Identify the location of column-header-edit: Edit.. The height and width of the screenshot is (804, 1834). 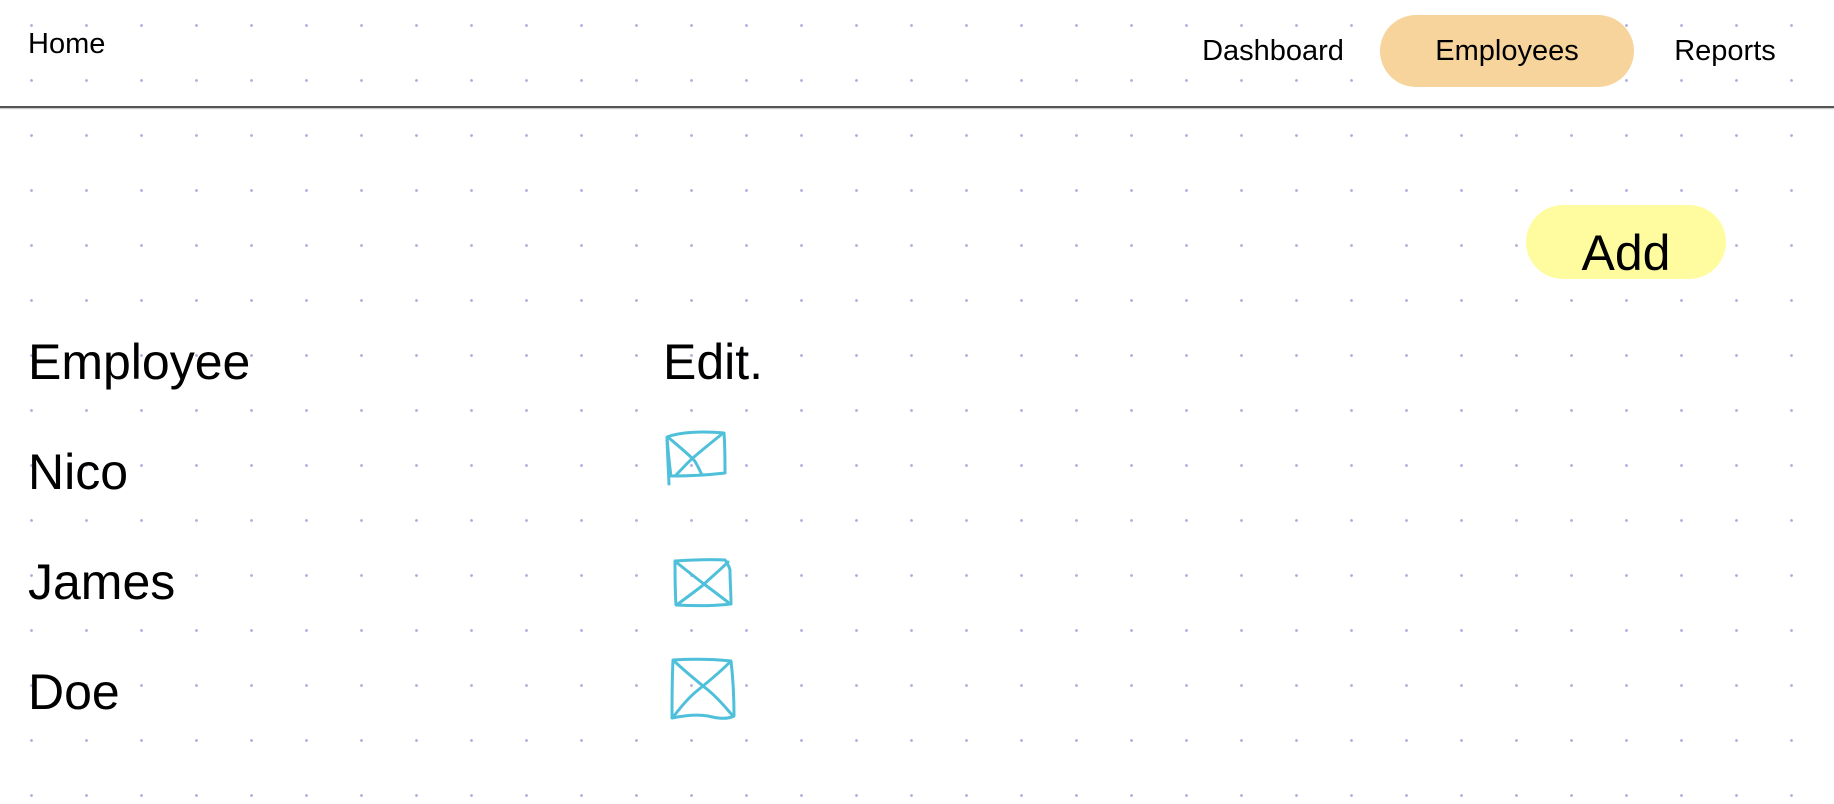
(713, 362).